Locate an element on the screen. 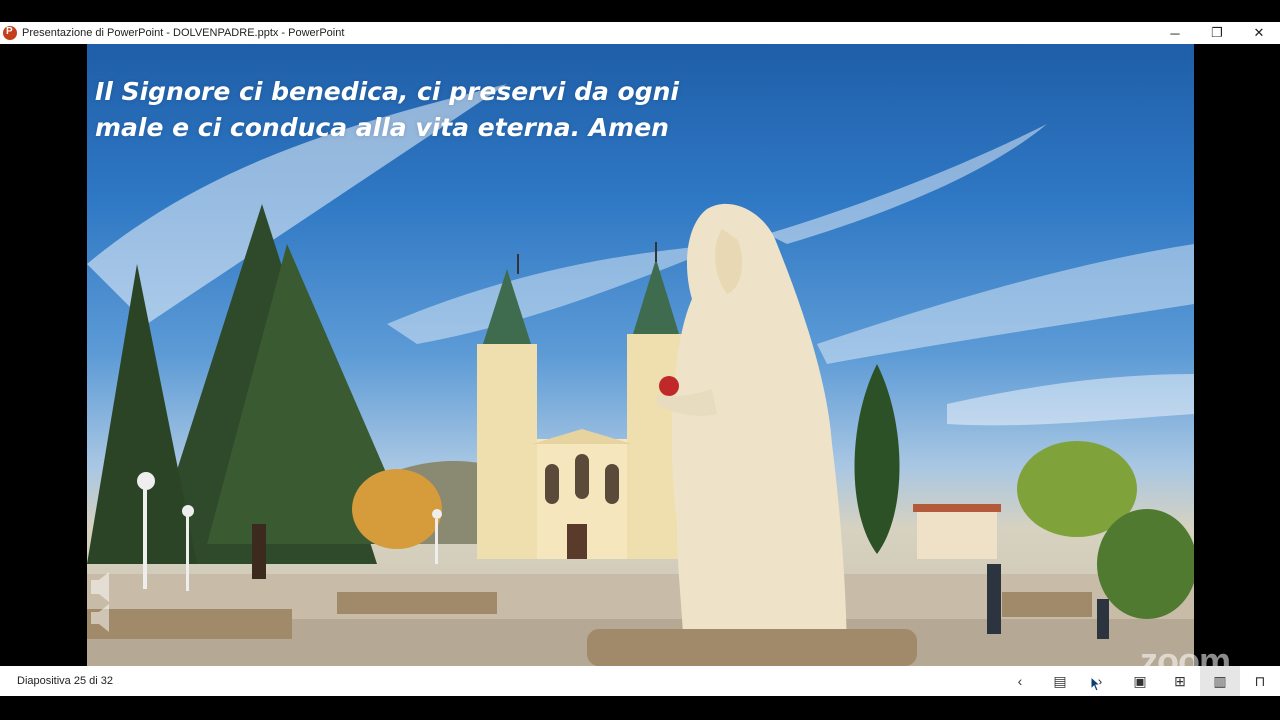 The height and width of the screenshot is (720, 1280). normal-view-icon: ▣ is located at coordinates (1140, 681).